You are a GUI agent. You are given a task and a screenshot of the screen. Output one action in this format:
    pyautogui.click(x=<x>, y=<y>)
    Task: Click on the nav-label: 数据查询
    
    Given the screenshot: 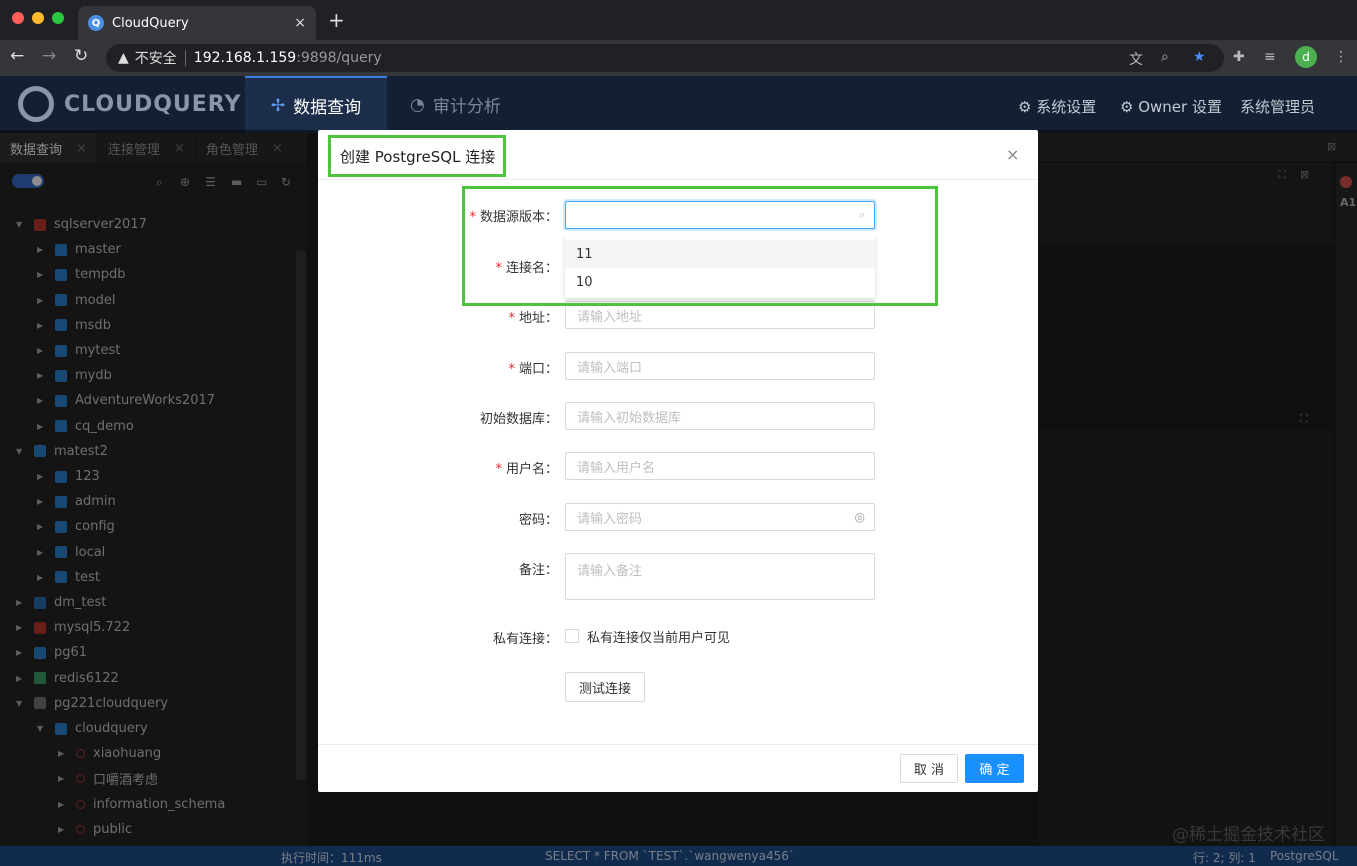 What is the action you would take?
    pyautogui.click(x=327, y=108)
    